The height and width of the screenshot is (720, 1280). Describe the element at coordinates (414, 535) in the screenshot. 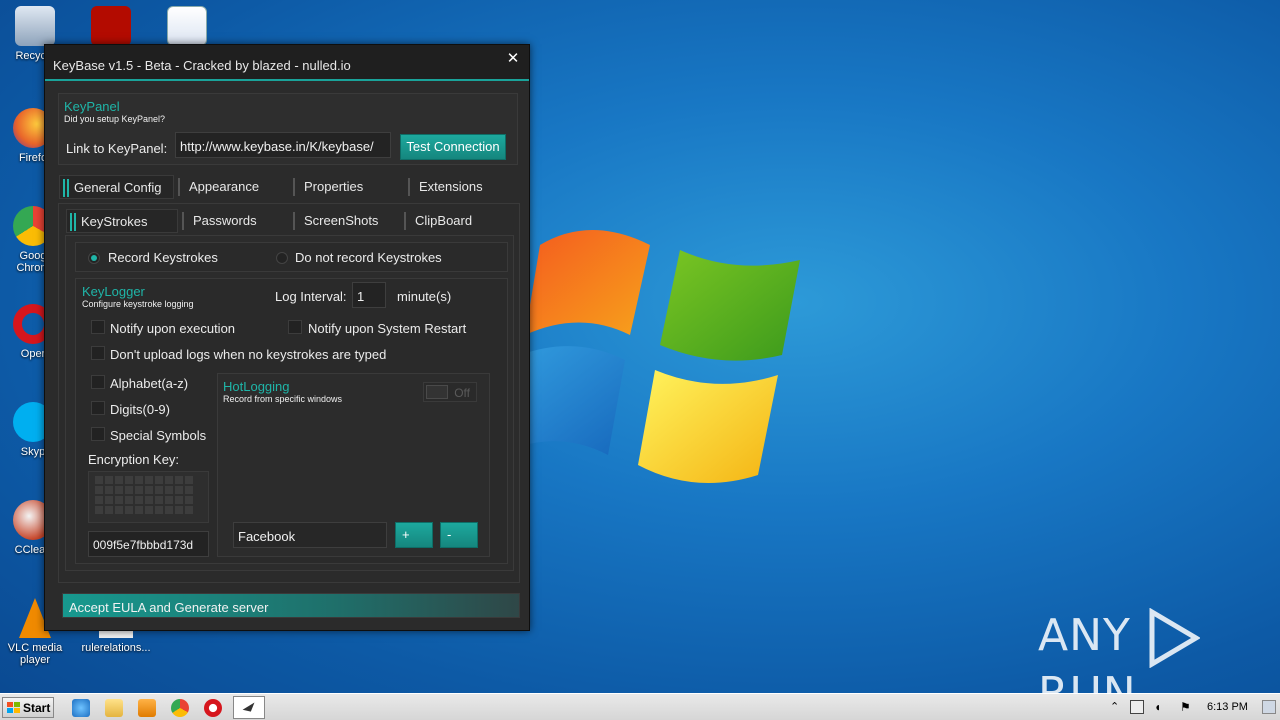

I see `hotlogging-add-button: +` at that location.